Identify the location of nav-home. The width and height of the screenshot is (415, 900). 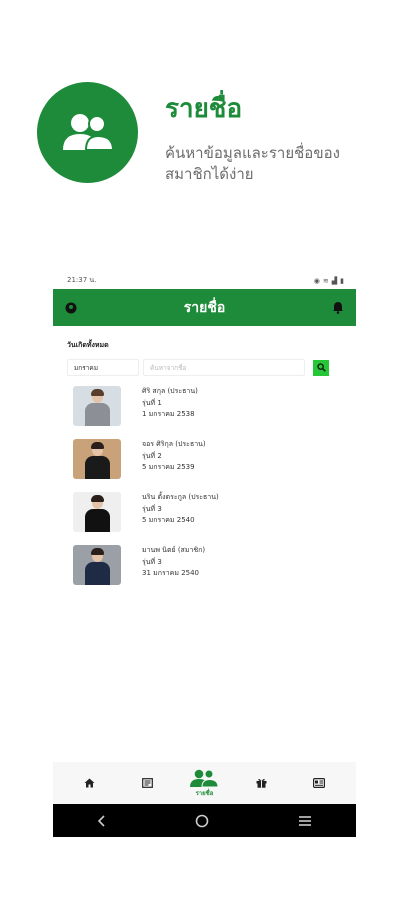
(90, 783).